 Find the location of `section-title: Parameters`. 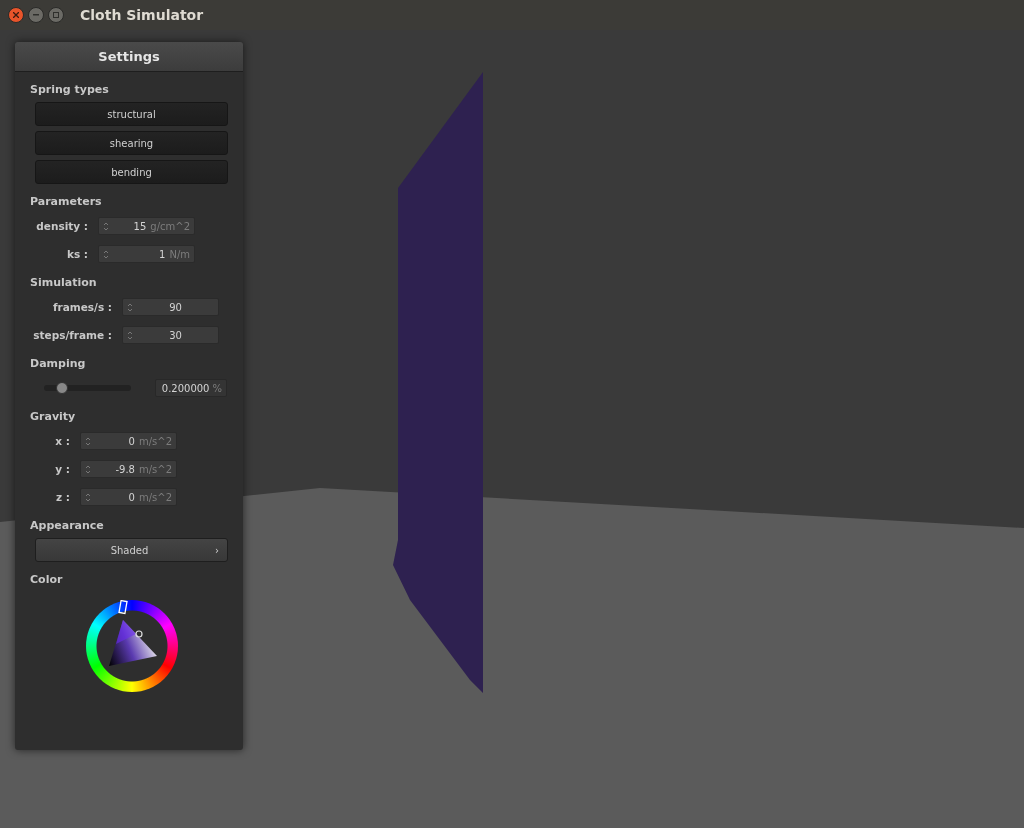

section-title: Parameters is located at coordinates (66, 201).